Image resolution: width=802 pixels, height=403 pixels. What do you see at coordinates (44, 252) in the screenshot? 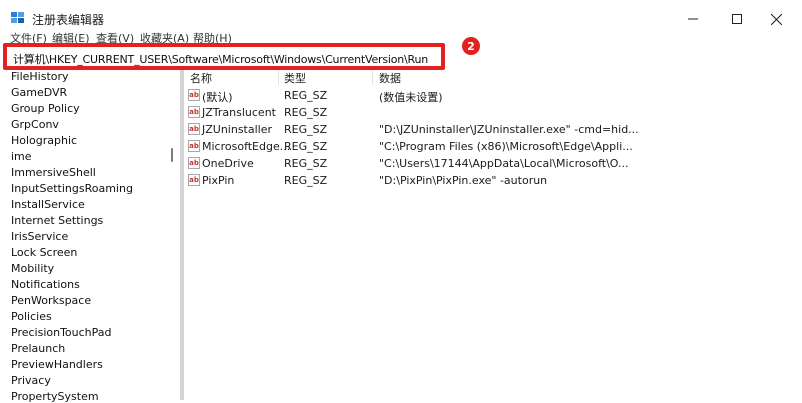
I see `tree-item: Lock Screen` at bounding box center [44, 252].